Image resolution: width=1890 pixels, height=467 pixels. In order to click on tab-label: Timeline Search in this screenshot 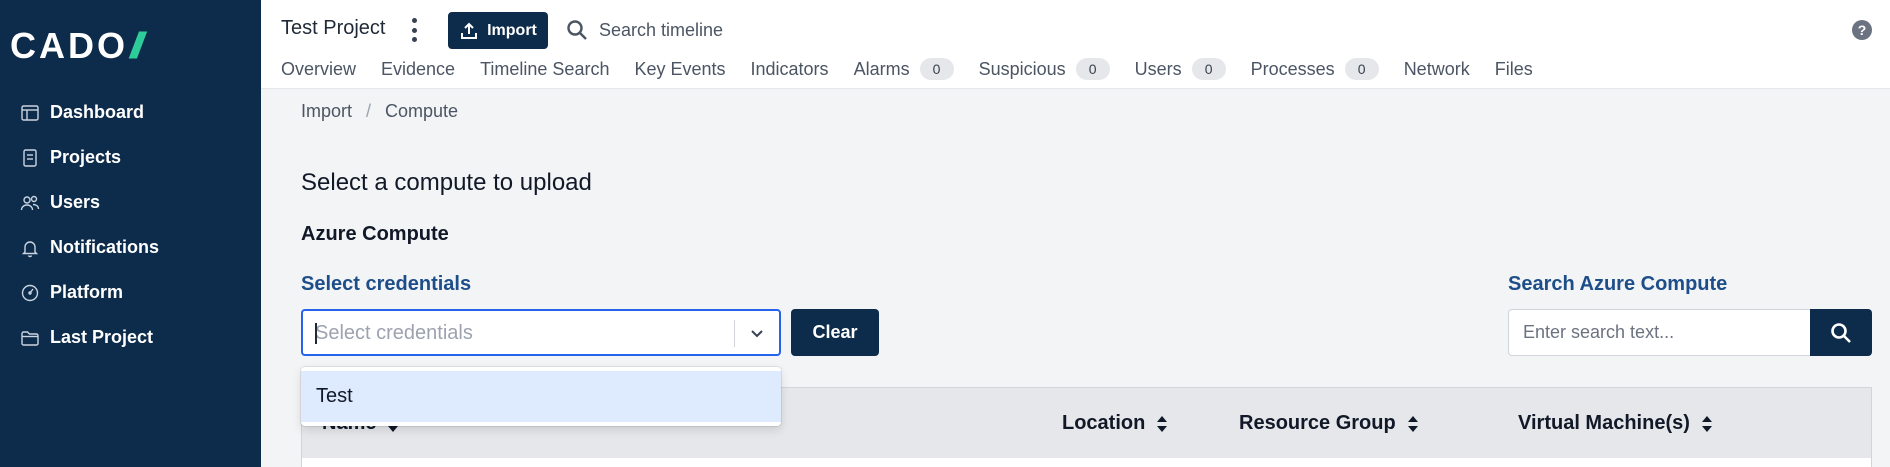, I will do `click(545, 68)`.